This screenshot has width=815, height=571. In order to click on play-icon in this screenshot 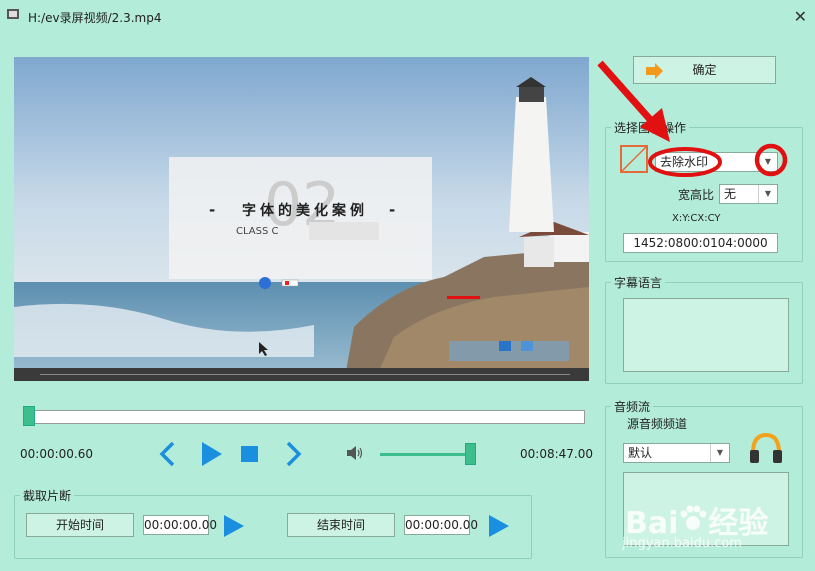, I will do `click(212, 454)`.